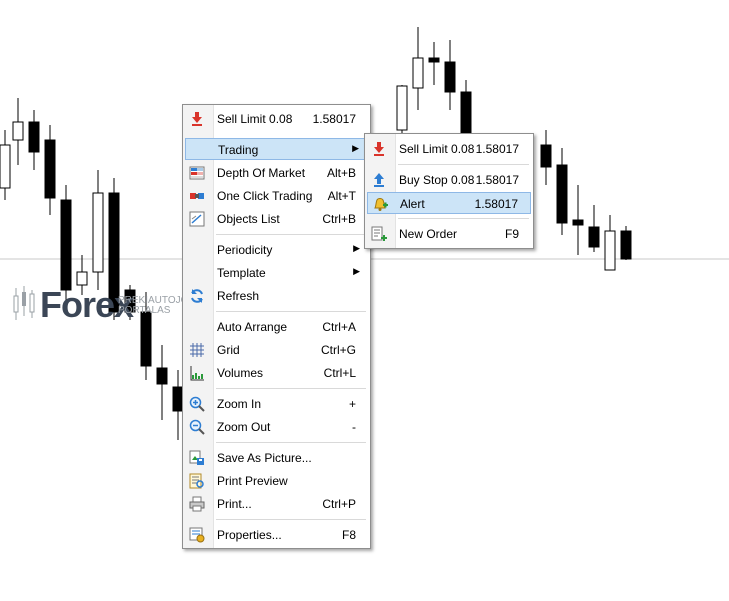  I want to click on menu-item-one-click-trading: One Click Trading Alt+T, so click(276, 196).